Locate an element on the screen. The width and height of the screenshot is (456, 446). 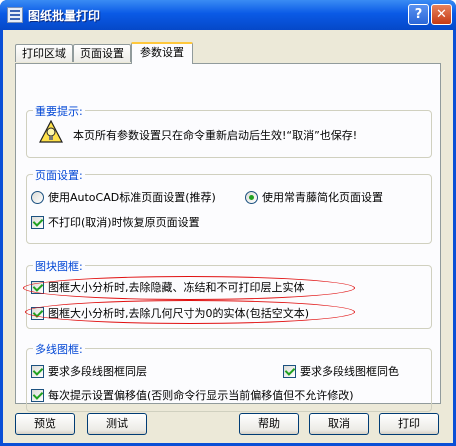
radio-simplified-setup: 使用常青藤简化页面设置 is located at coordinates (314, 197).